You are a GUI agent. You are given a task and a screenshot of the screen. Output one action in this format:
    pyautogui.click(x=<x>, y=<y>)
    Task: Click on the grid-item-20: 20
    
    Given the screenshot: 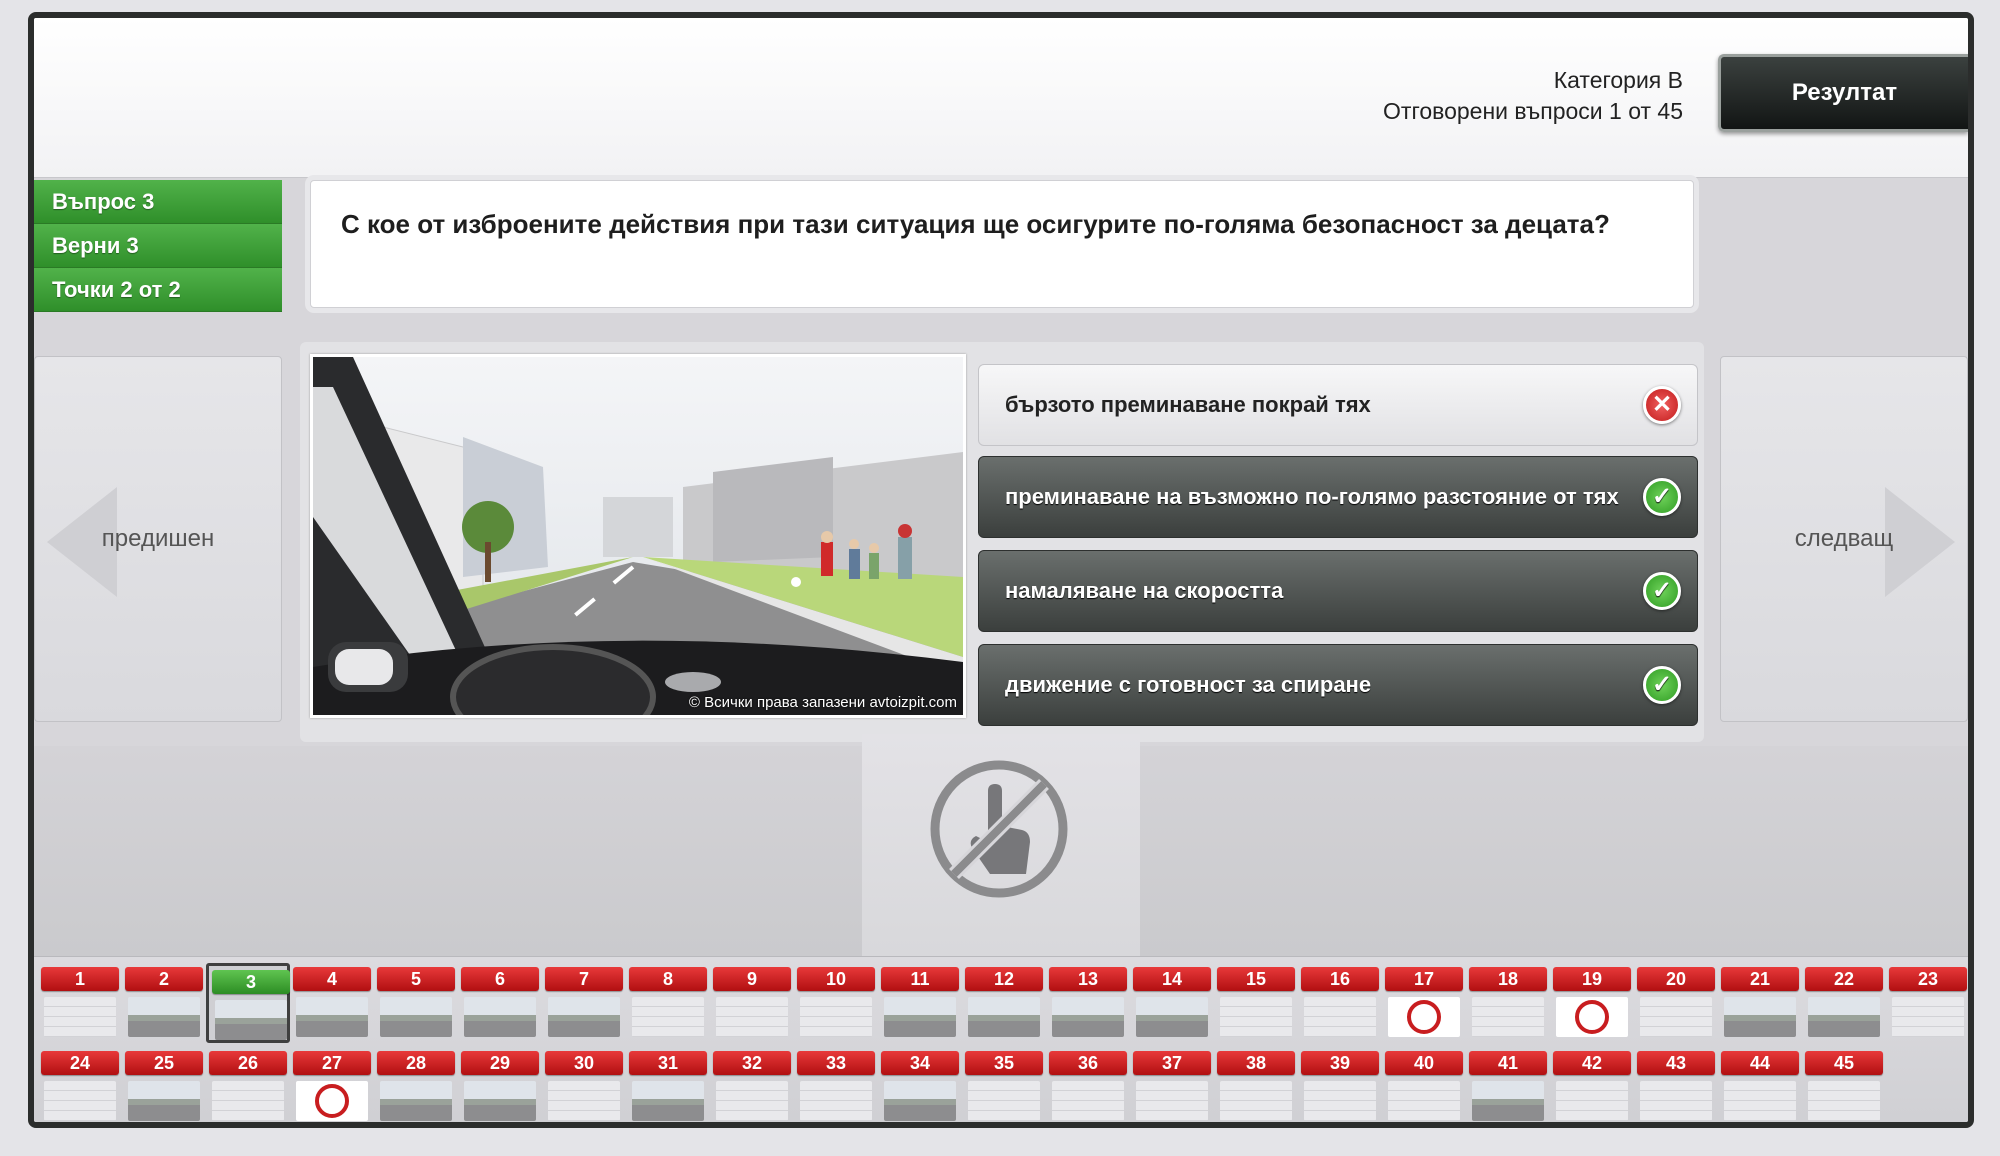 What is the action you would take?
    pyautogui.click(x=1676, y=1003)
    